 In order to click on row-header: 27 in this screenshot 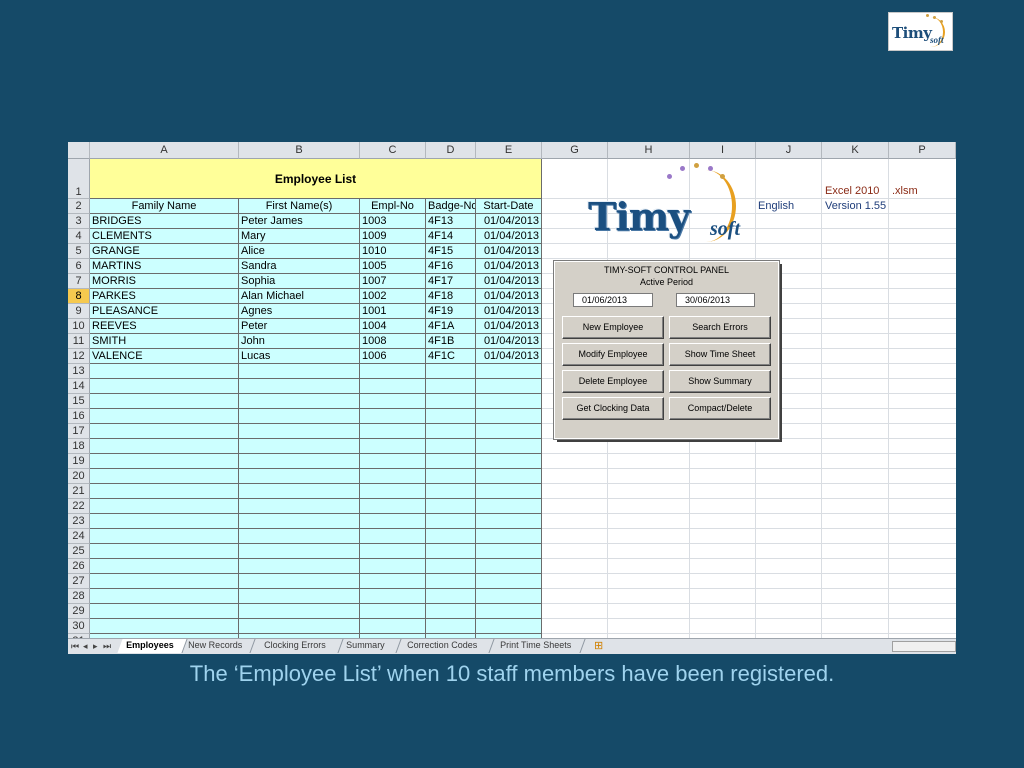, I will do `click(79, 581)`.